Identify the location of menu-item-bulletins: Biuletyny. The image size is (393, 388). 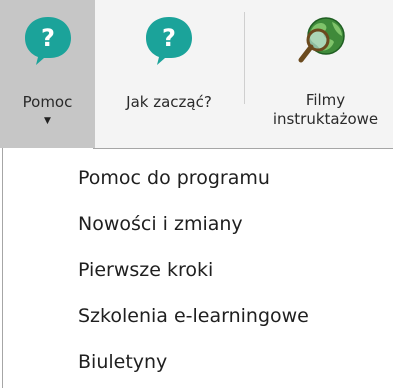
(198, 362).